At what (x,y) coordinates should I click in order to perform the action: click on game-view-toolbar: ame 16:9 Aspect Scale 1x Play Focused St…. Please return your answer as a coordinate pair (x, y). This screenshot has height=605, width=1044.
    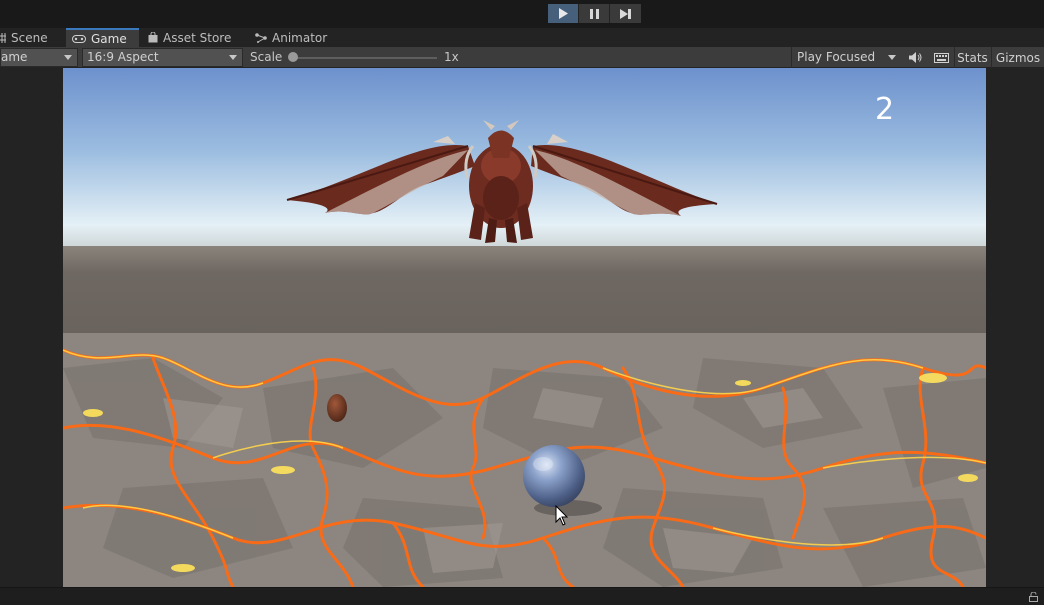
    Looking at the image, I should click on (522, 57).